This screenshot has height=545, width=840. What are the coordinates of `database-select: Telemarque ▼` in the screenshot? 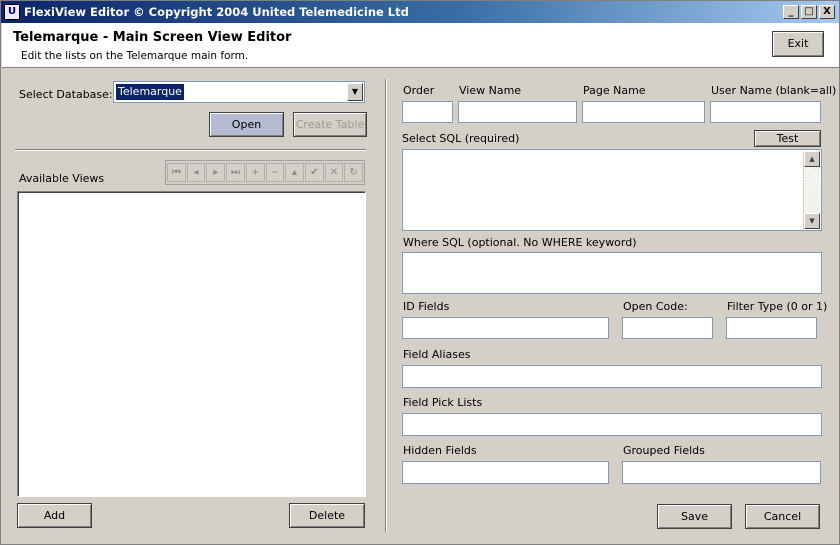 It's located at (239, 92).